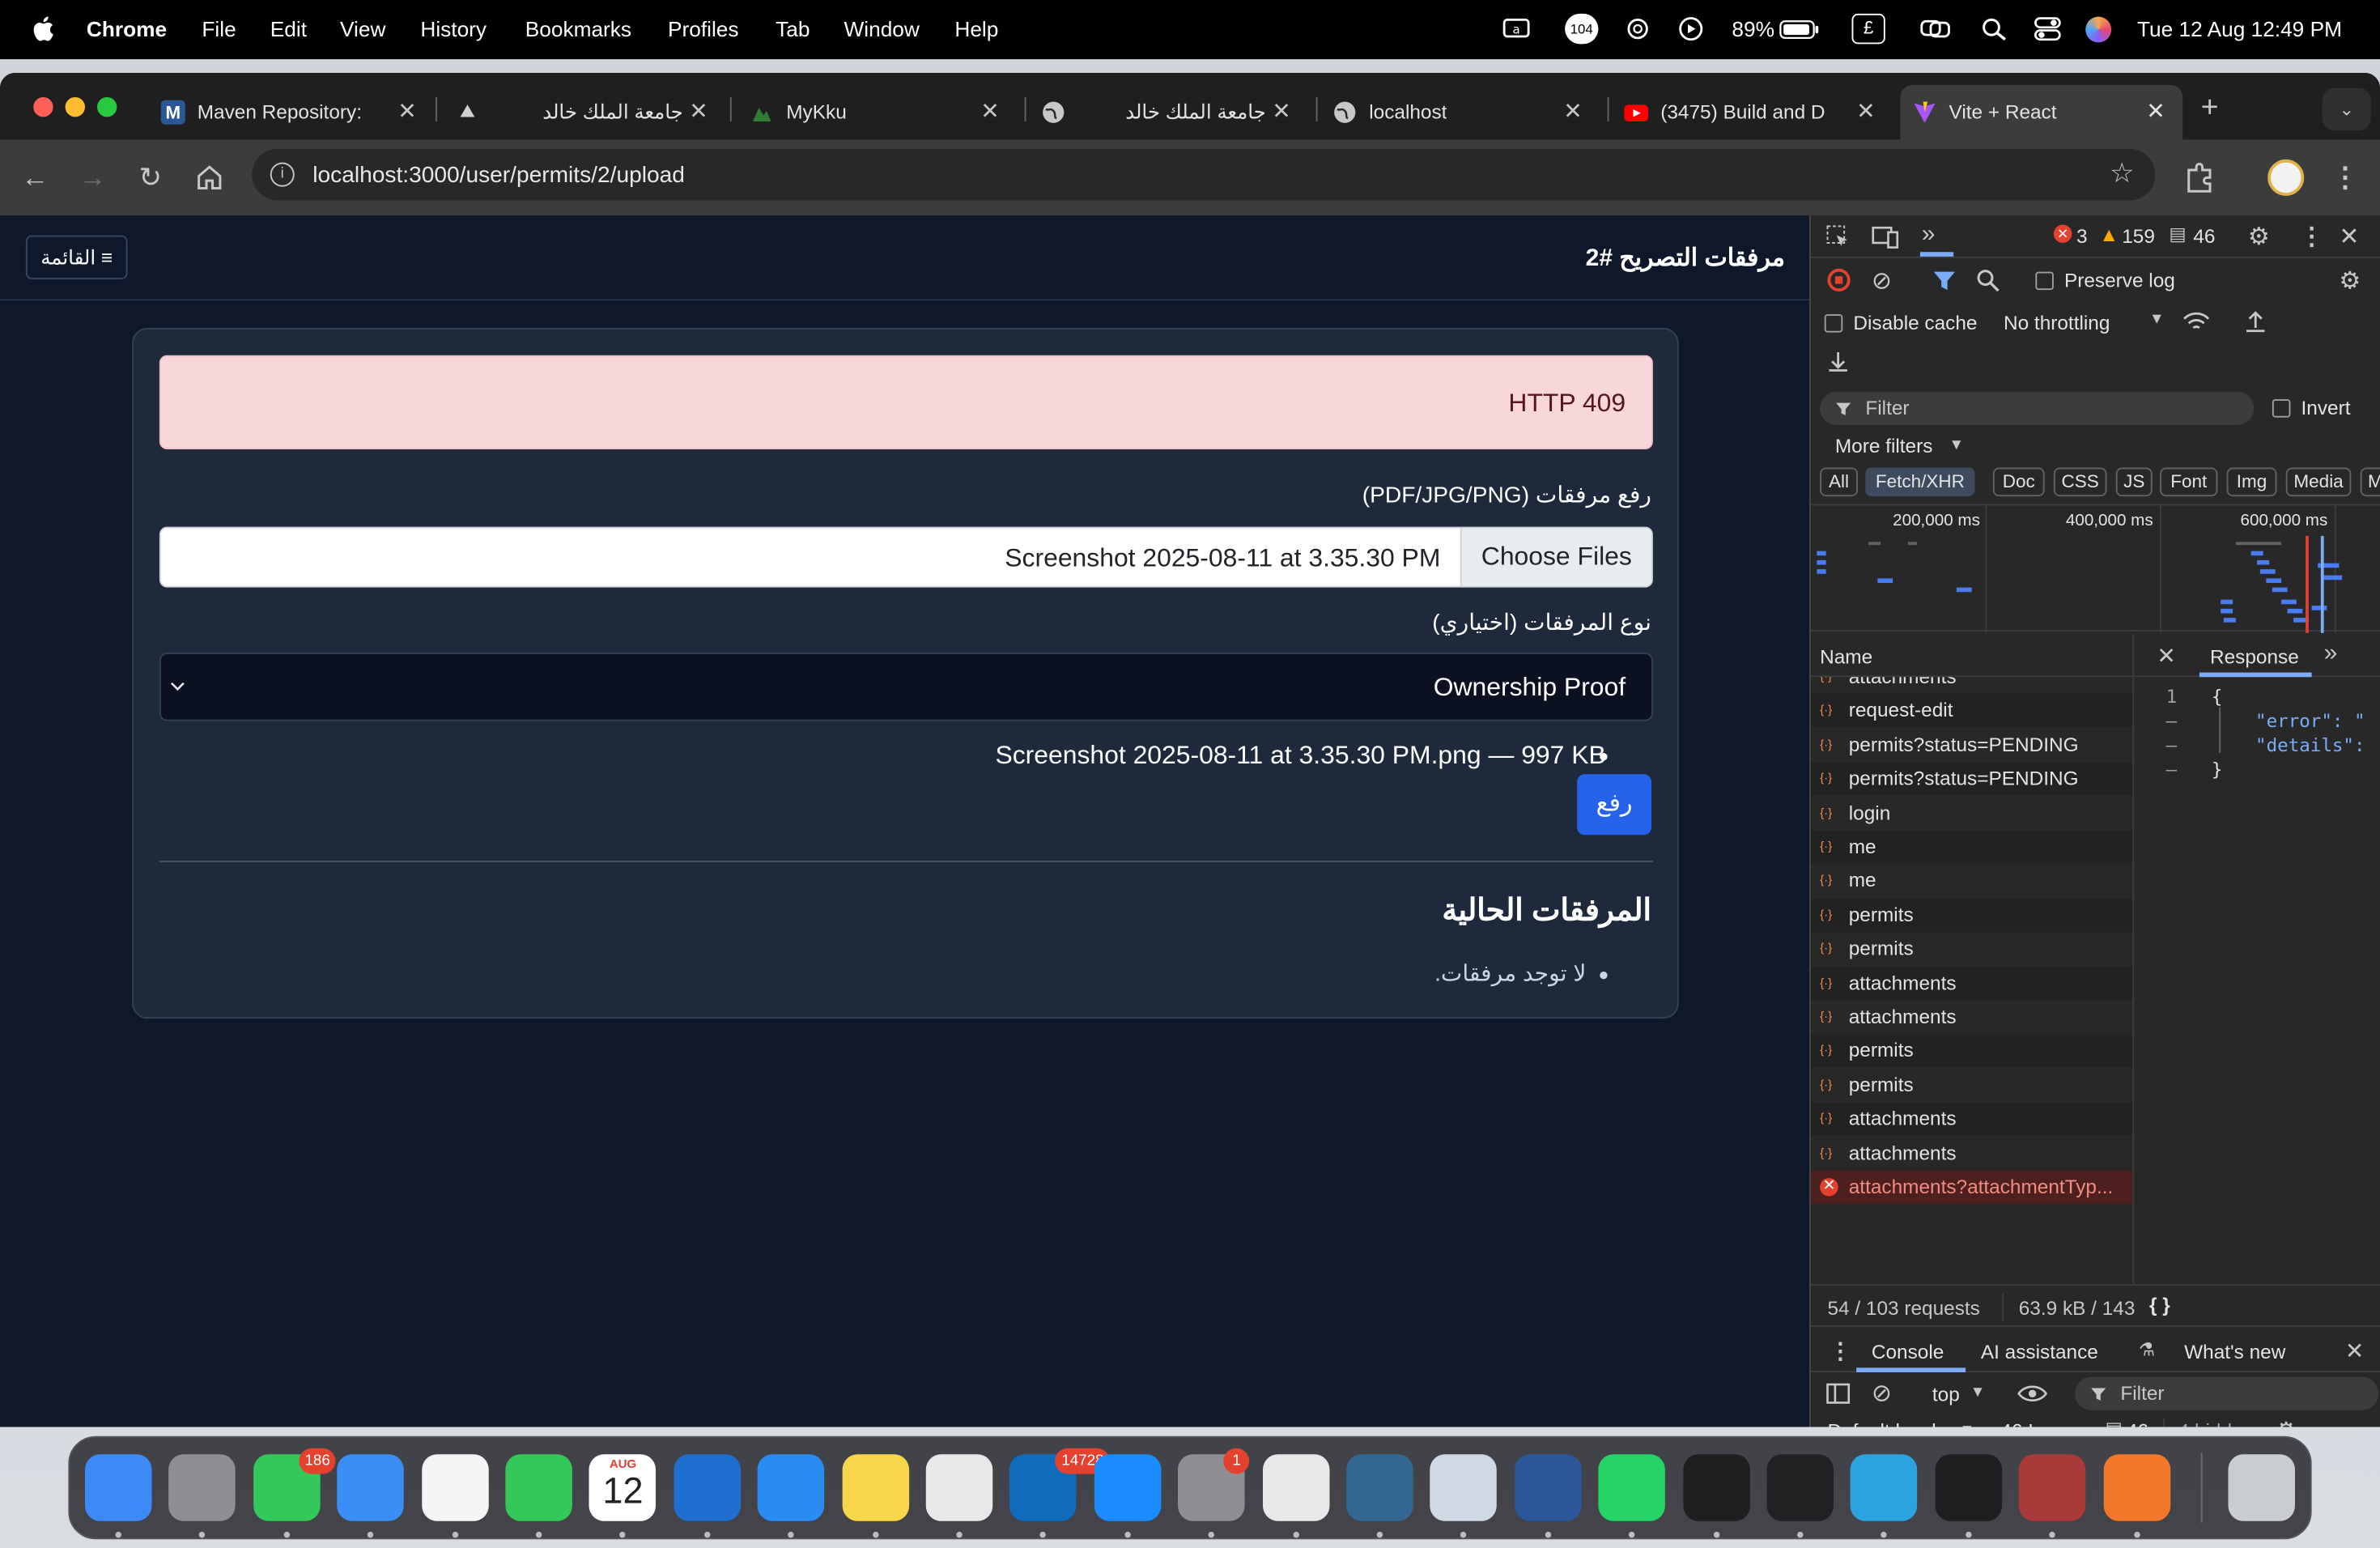  Describe the element at coordinates (2239, 29) in the screenshot. I see `menubar-clock: Tue 12 Aug 12:49 PM` at that location.